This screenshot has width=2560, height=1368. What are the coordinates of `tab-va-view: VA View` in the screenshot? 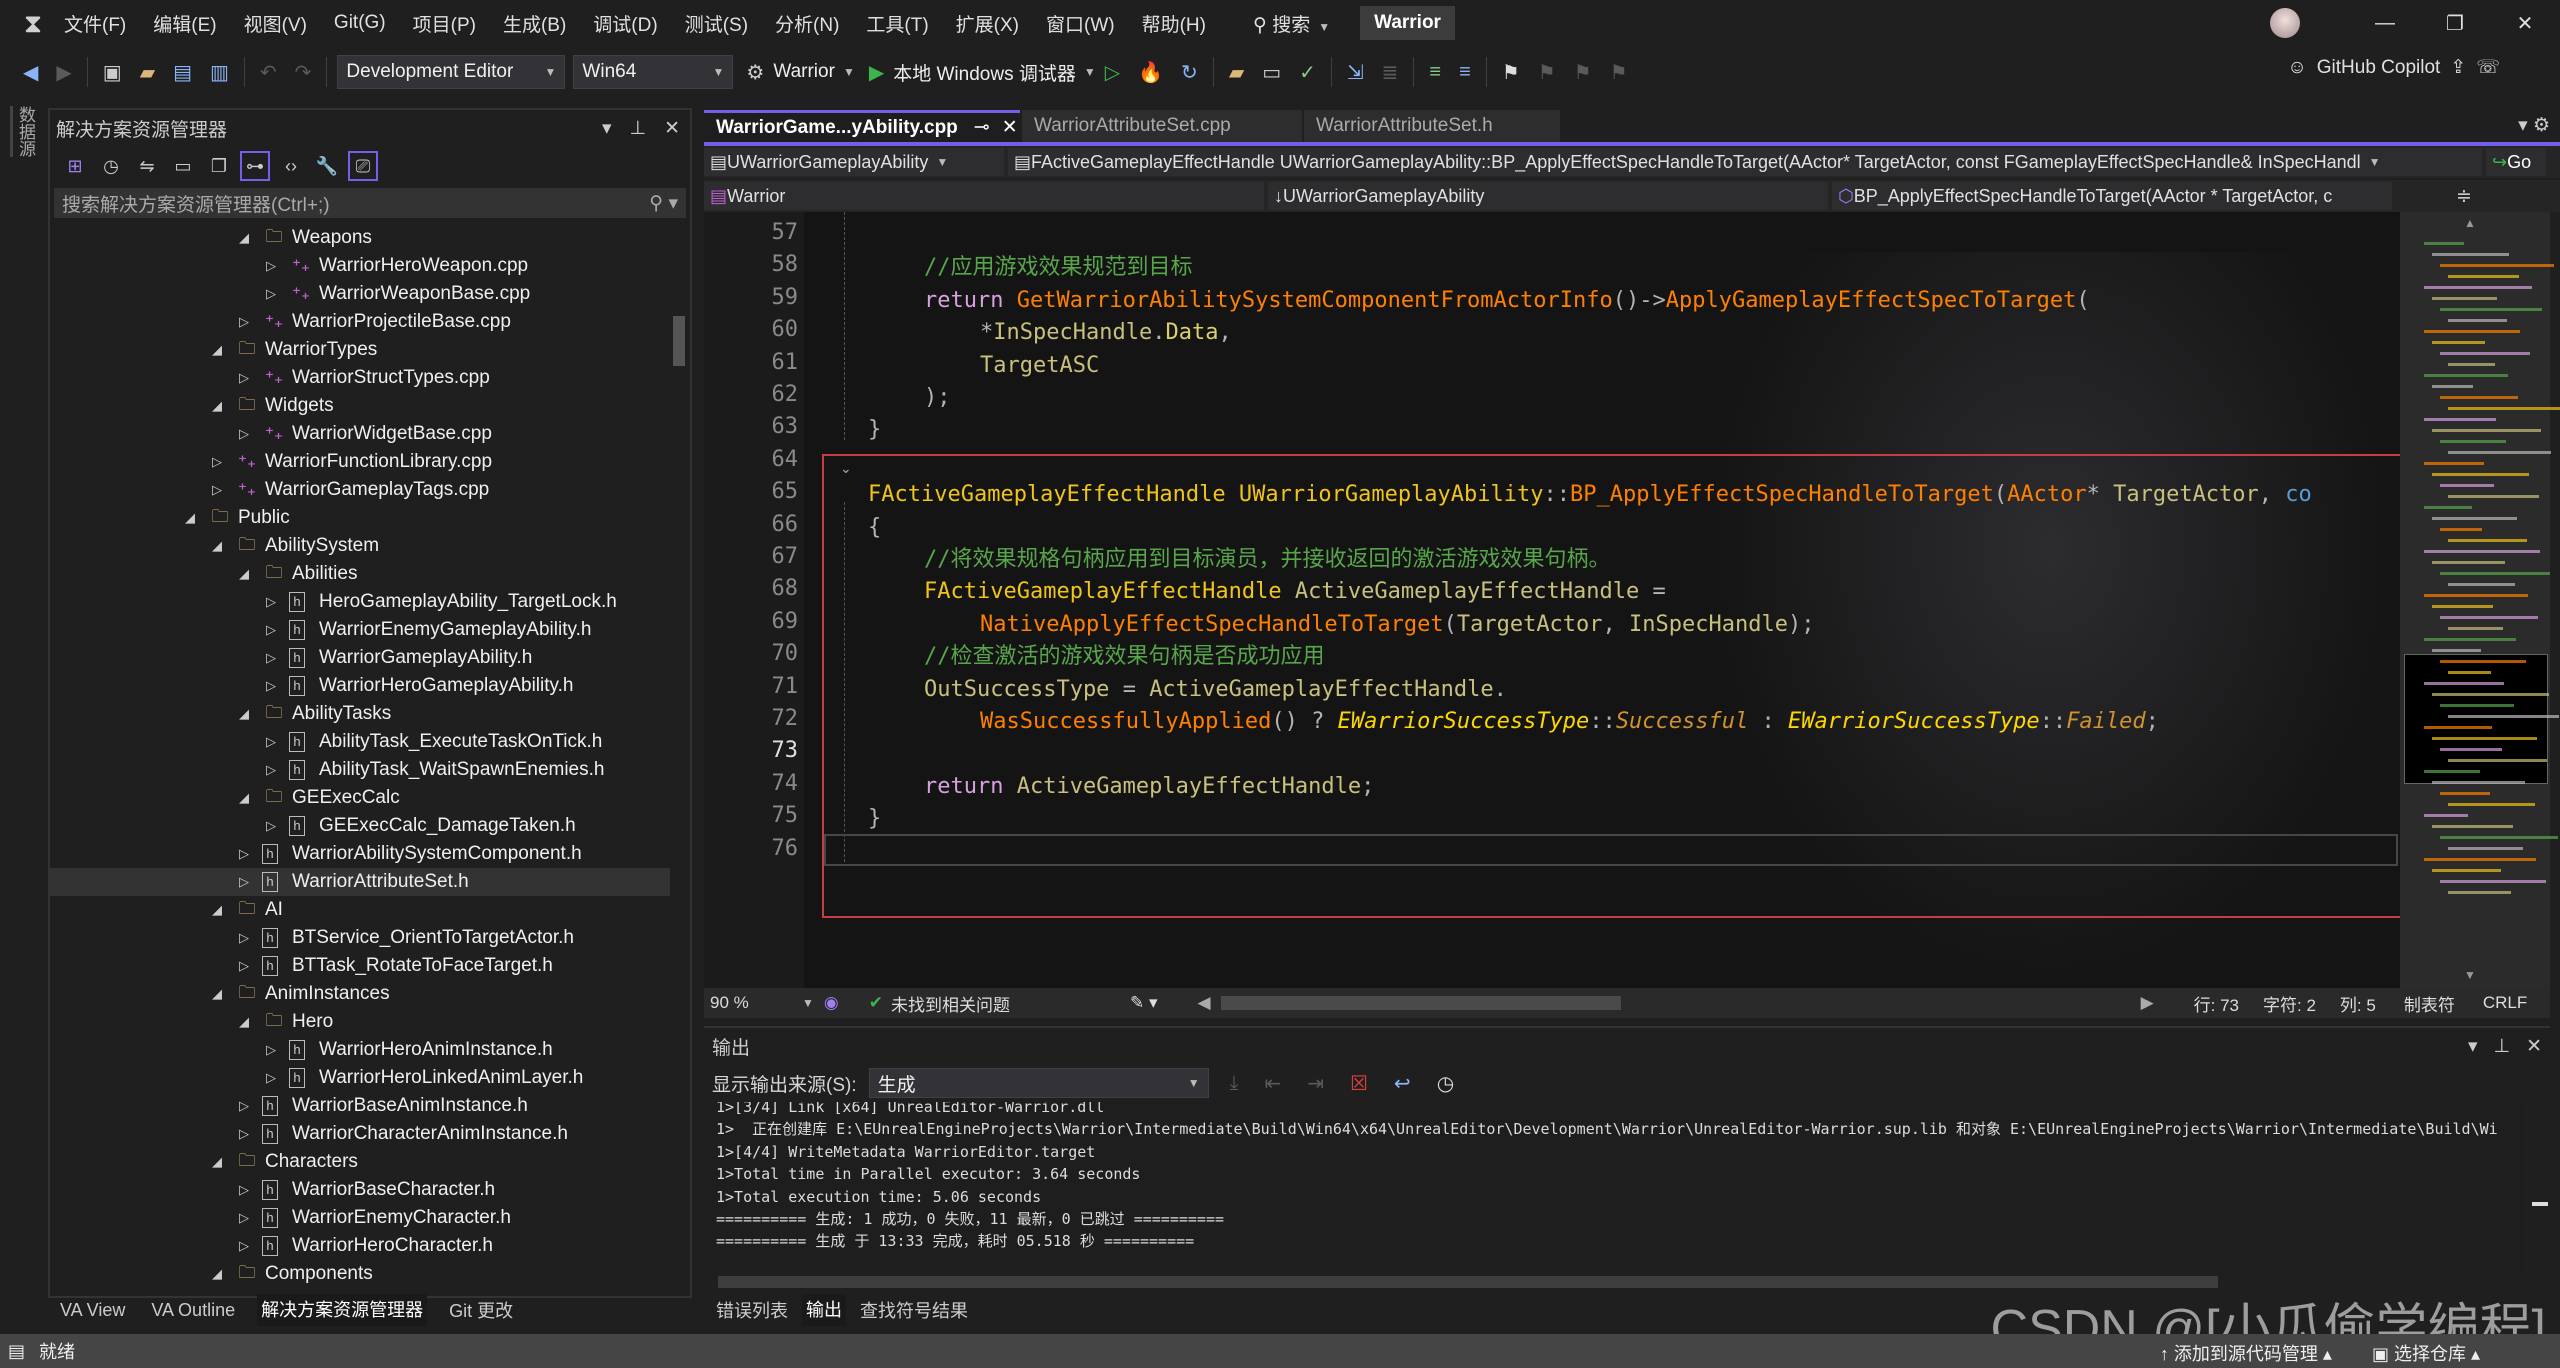 It's located at (92, 1310).